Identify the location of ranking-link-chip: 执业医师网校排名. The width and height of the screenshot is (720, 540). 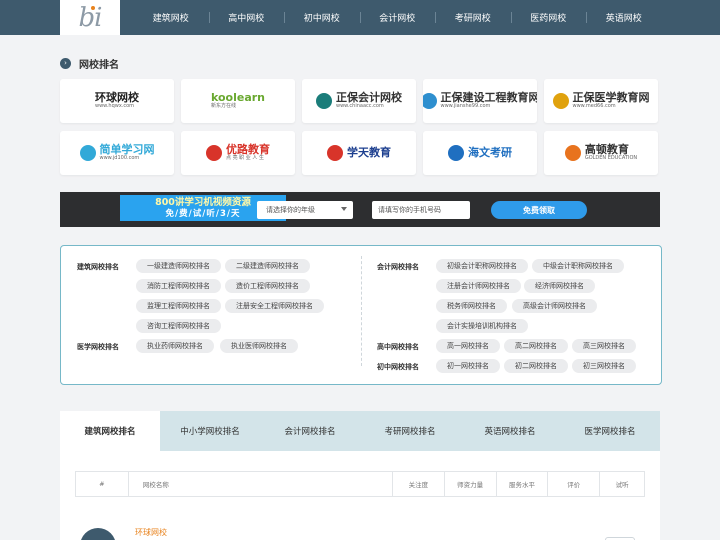
(259, 346).